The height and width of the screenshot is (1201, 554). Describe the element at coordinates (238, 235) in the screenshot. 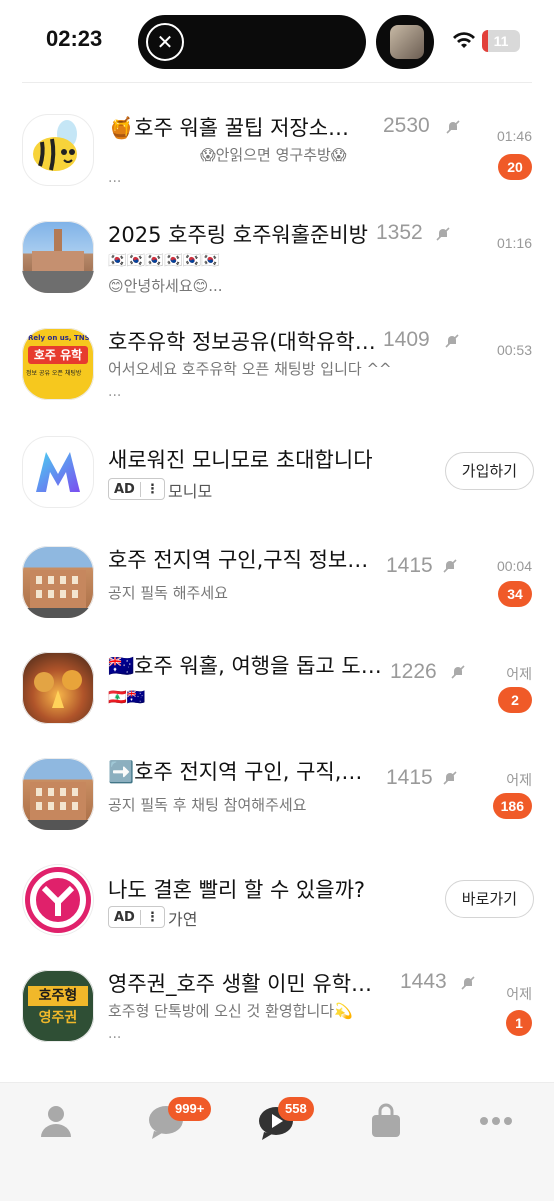

I see `chat-title: 2025 호주링 호주워홀준비방` at that location.